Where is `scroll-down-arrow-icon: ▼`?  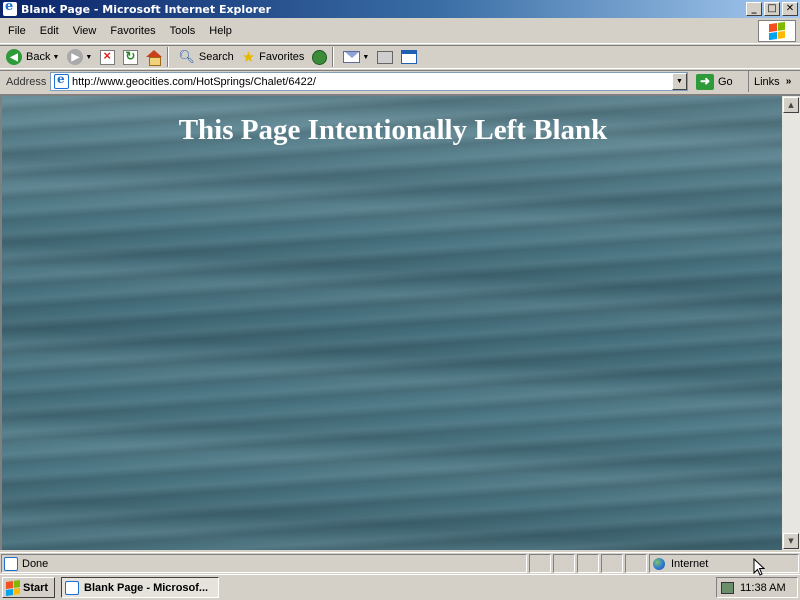
scroll-down-arrow-icon: ▼ is located at coordinates (791, 541).